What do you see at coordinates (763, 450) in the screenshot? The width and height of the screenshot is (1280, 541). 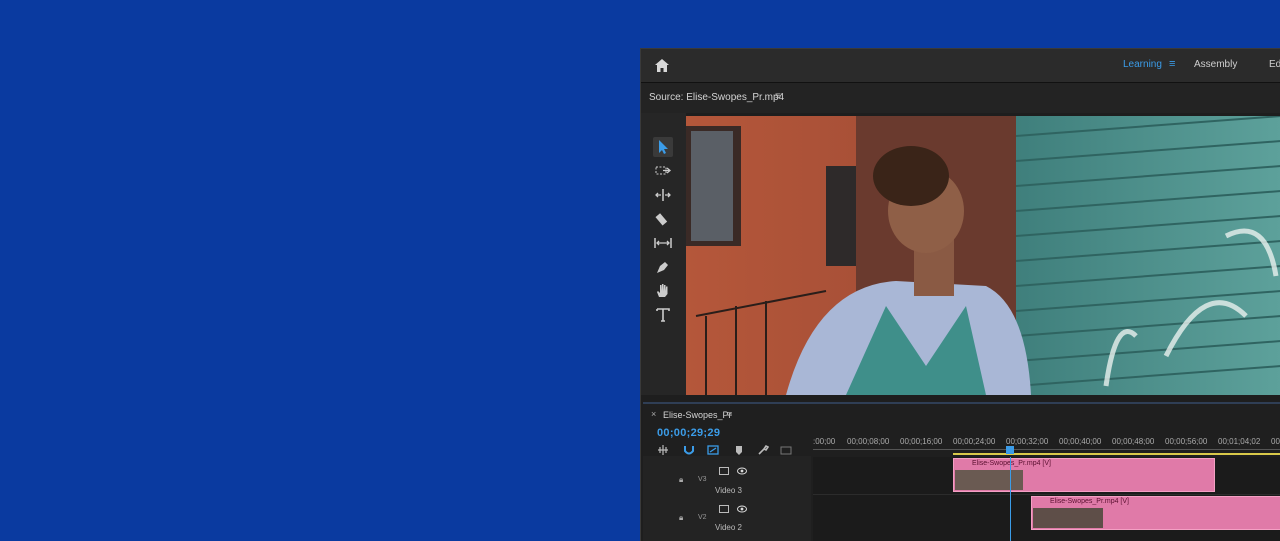 I see `wrench-icon` at bounding box center [763, 450].